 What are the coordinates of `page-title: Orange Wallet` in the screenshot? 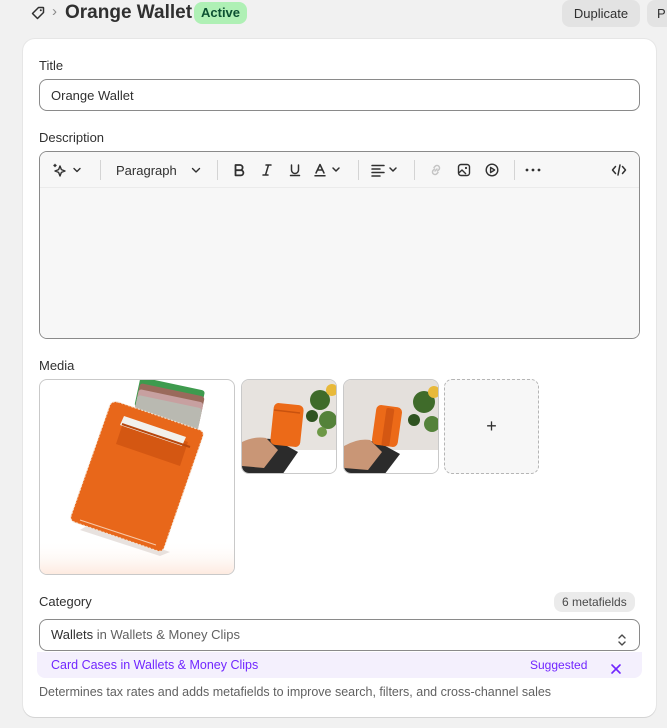 It's located at (129, 12).